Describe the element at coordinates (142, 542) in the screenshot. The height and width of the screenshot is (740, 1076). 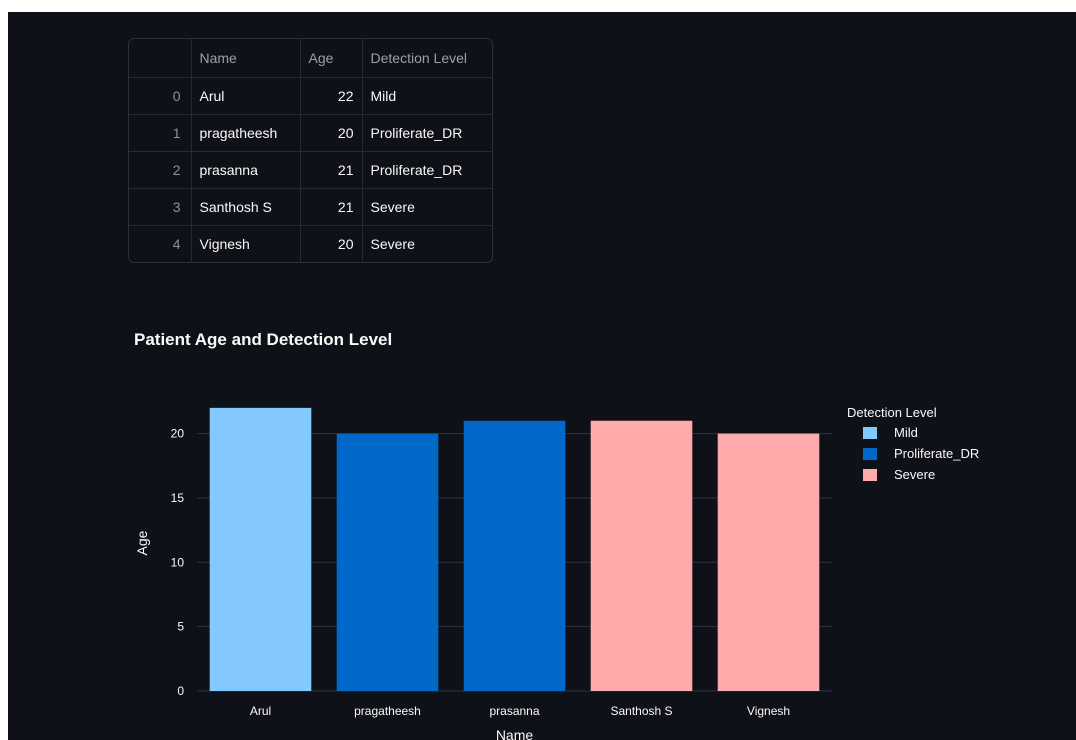
I see `y-axis-title: Age` at that location.